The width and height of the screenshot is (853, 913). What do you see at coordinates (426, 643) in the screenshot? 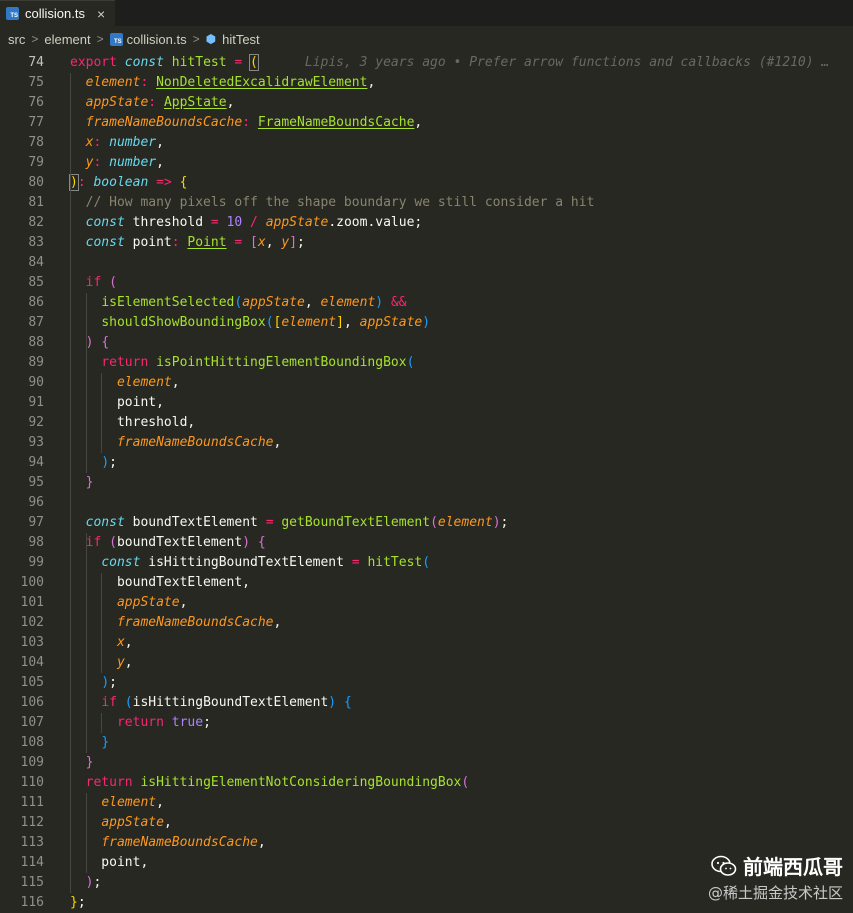
I see `code-line: 103 x,` at bounding box center [426, 643].